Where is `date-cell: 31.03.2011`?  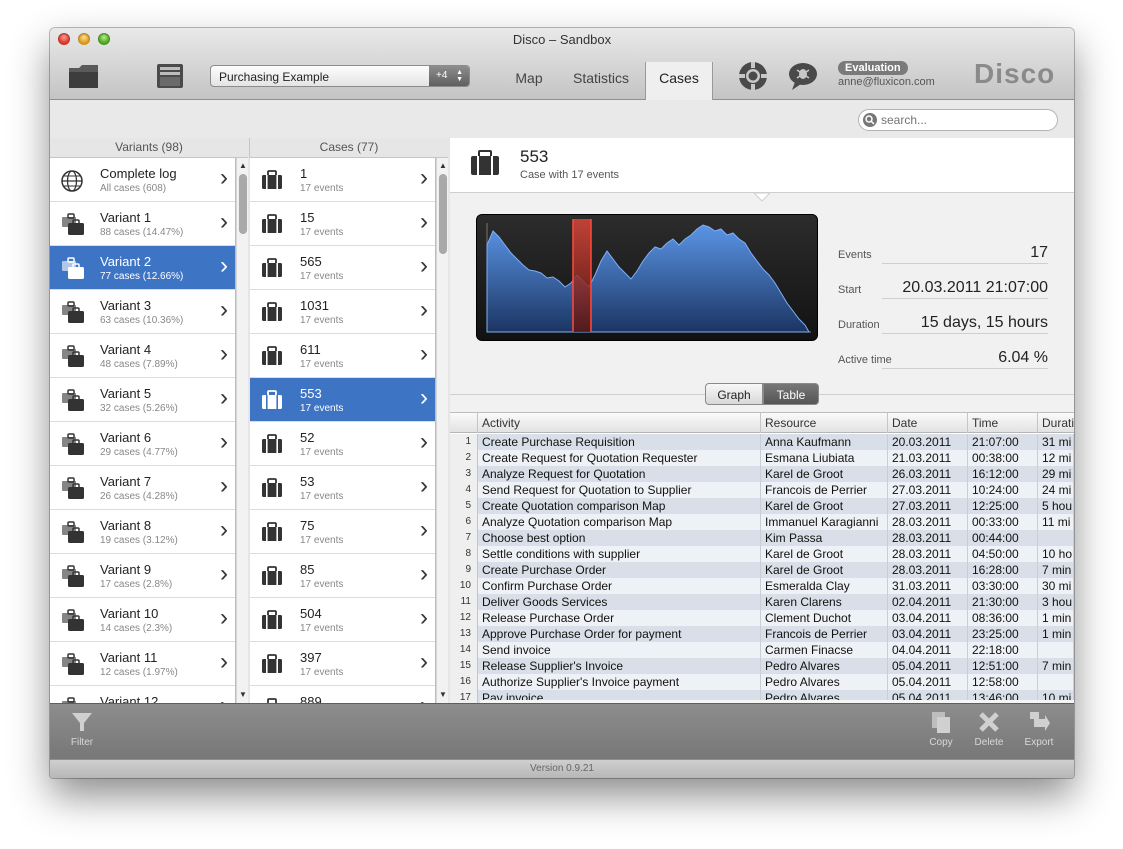 date-cell: 31.03.2011 is located at coordinates (928, 586).